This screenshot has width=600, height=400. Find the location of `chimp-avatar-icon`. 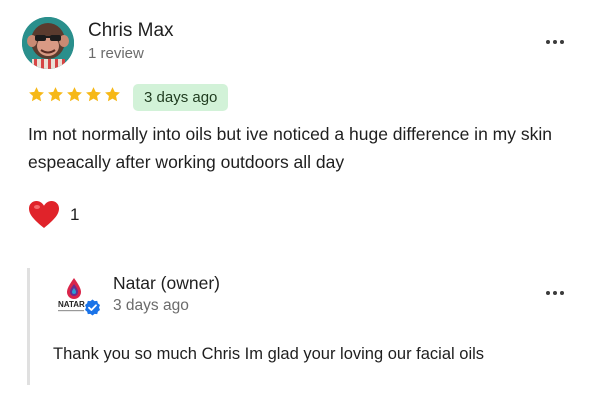

chimp-avatar-icon is located at coordinates (48, 43).